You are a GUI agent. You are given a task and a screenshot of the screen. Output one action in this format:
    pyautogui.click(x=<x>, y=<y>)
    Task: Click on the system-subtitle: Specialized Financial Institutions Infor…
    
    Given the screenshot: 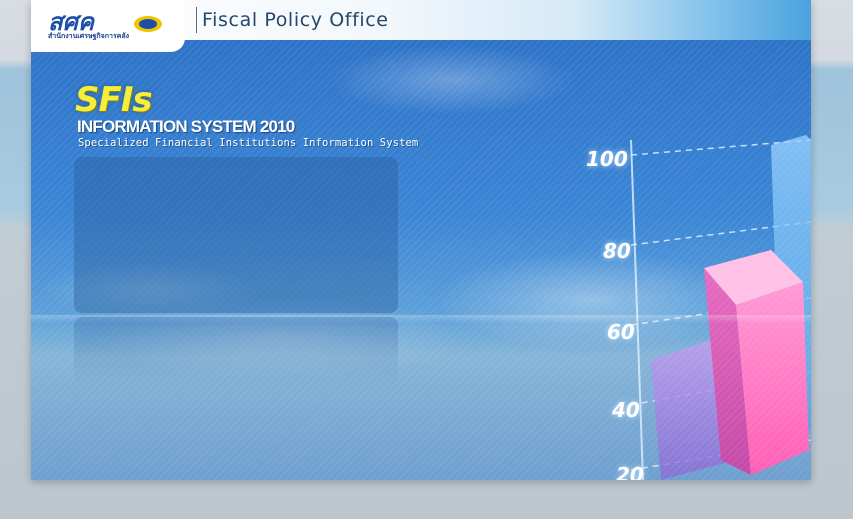 What is the action you would take?
    pyautogui.click(x=248, y=143)
    